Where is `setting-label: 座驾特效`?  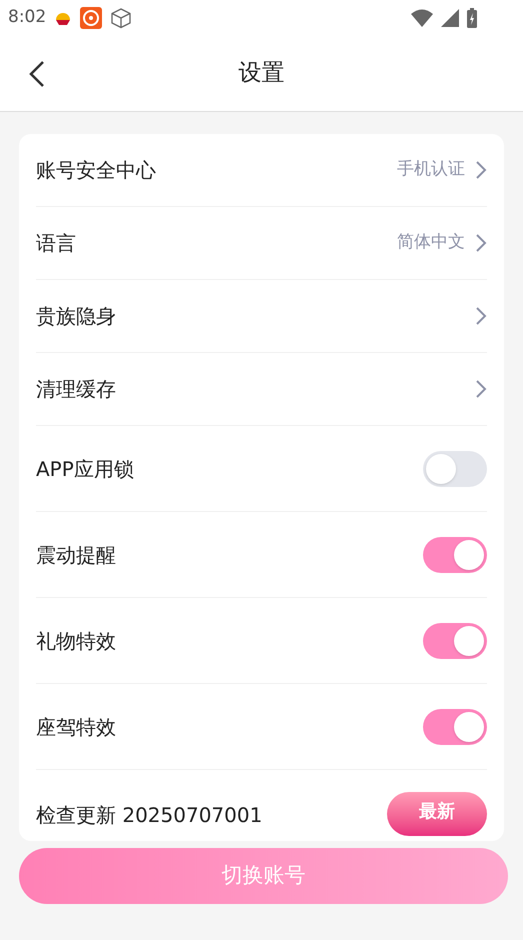
setting-label: 座驾特效 is located at coordinates (76, 727).